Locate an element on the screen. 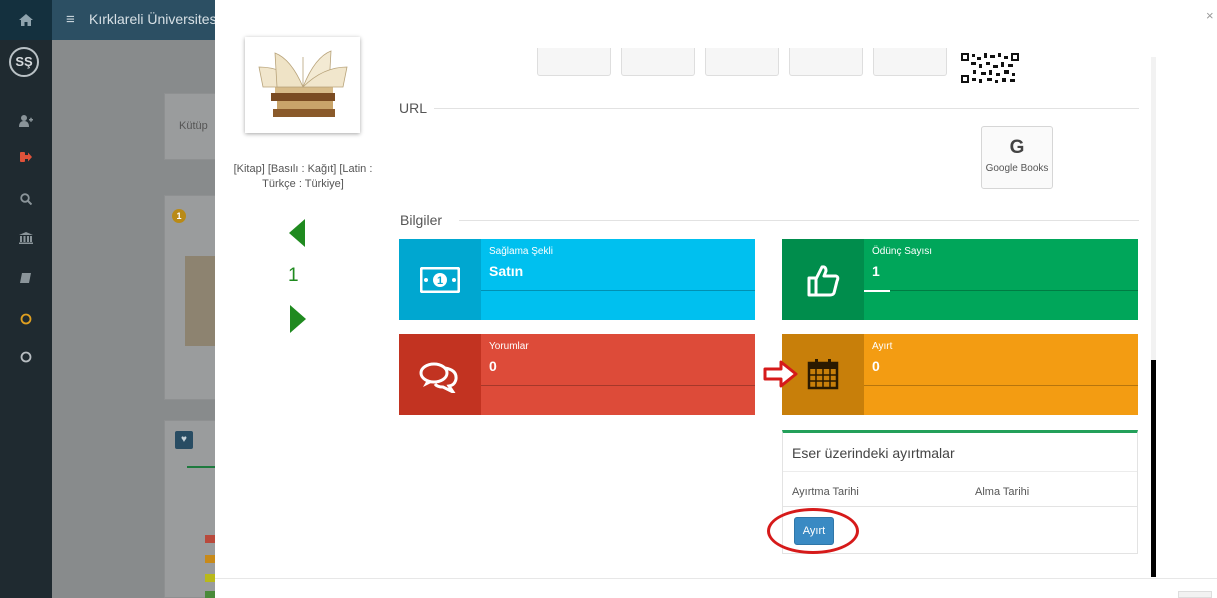  pickup-date-header: Alma Tarihi is located at coordinates (1002, 492).